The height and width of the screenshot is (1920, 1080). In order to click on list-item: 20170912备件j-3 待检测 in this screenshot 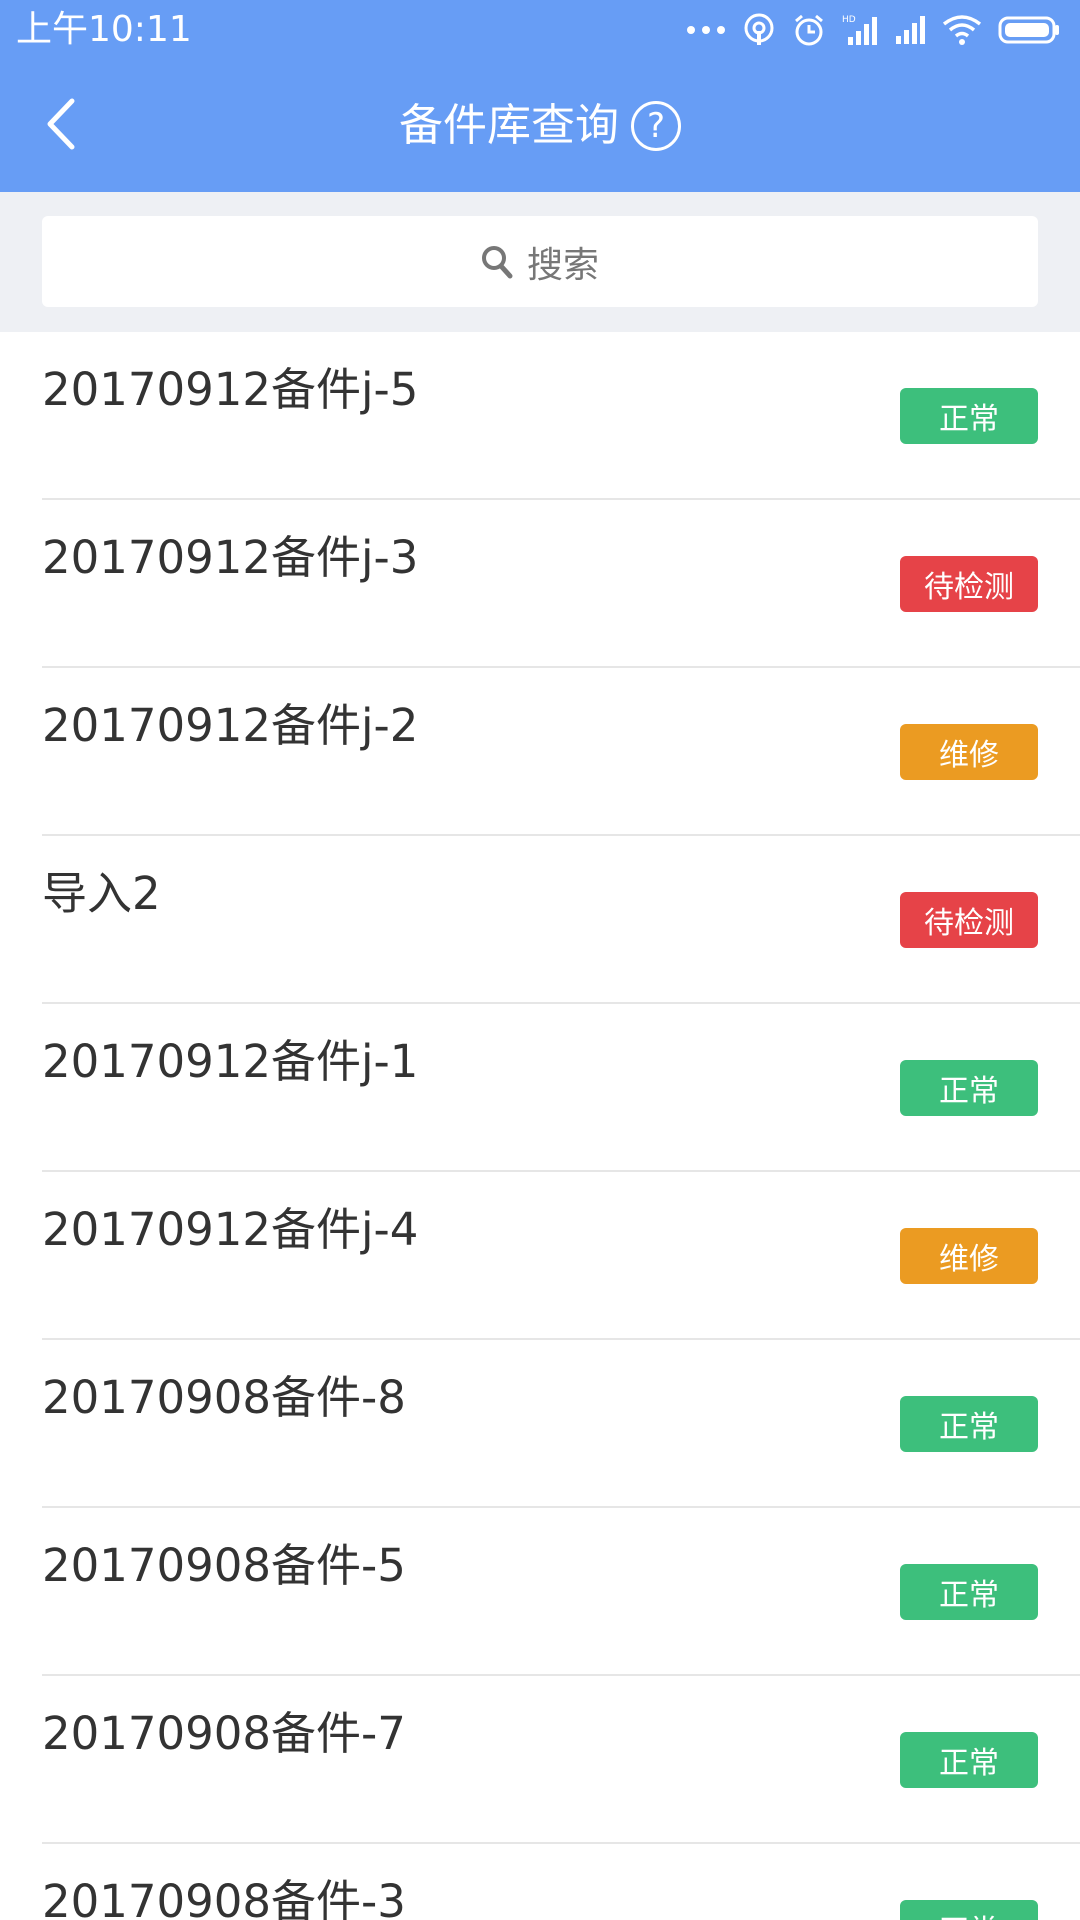, I will do `click(540, 584)`.